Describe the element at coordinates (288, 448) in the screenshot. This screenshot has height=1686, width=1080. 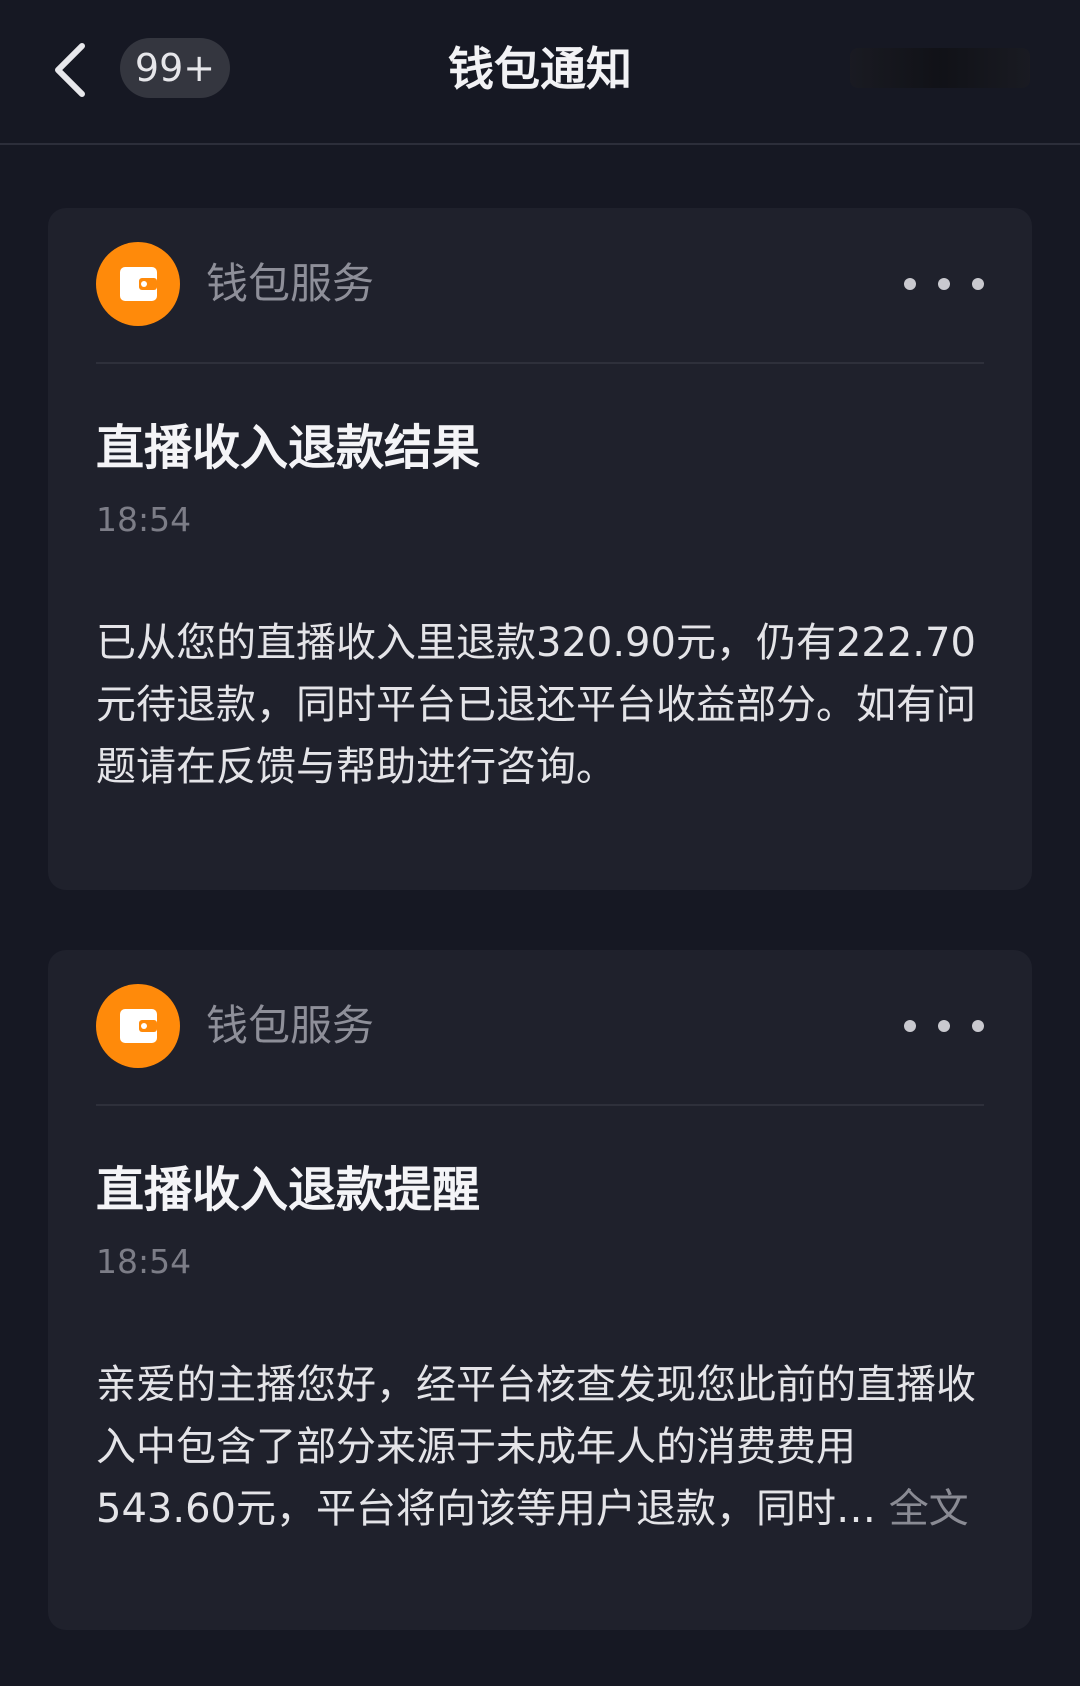
I see `notification-title: 直播收入退款结果` at that location.